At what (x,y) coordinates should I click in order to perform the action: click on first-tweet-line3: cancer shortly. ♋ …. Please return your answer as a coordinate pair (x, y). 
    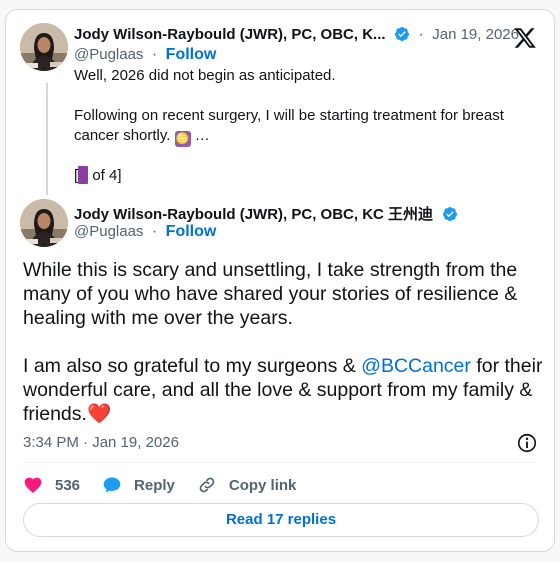
    Looking at the image, I should click on (304, 136).